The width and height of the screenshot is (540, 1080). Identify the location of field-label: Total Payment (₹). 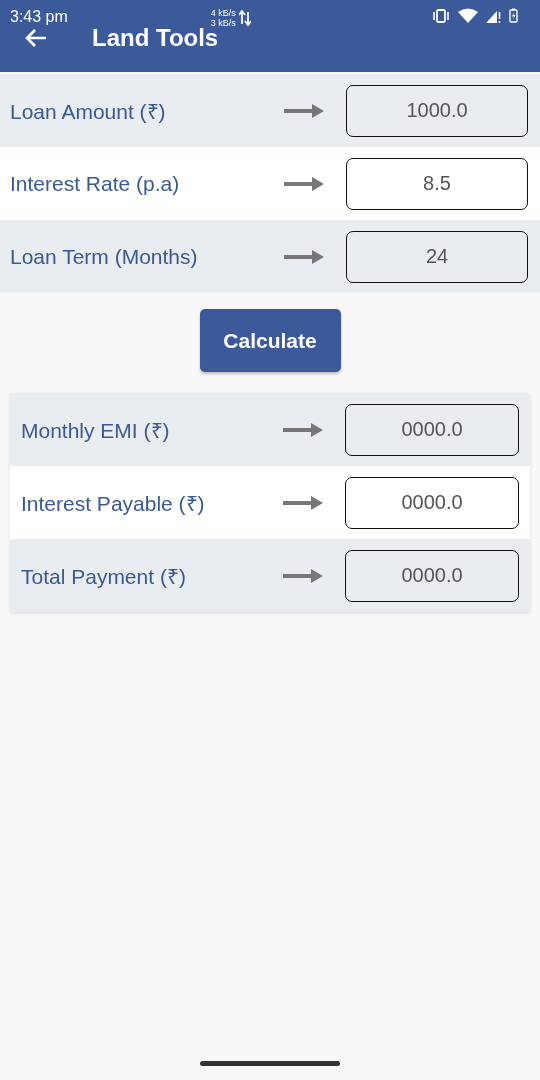
(104, 576).